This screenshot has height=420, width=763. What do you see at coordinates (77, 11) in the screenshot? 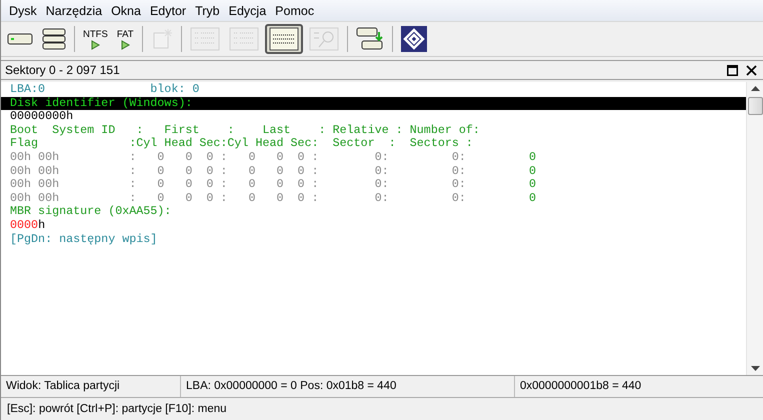
I see `menu-item: Narzędzia` at bounding box center [77, 11].